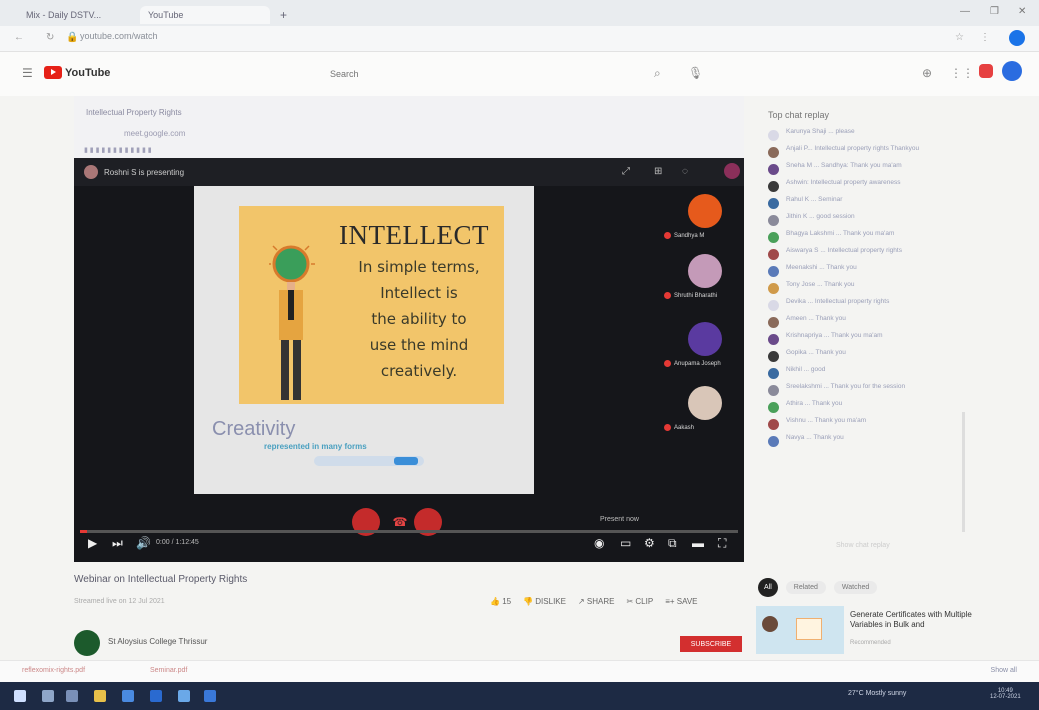 Image resolution: width=1039 pixels, height=710 pixels. I want to click on chat-text: Jithin K ... good session, so click(820, 216).